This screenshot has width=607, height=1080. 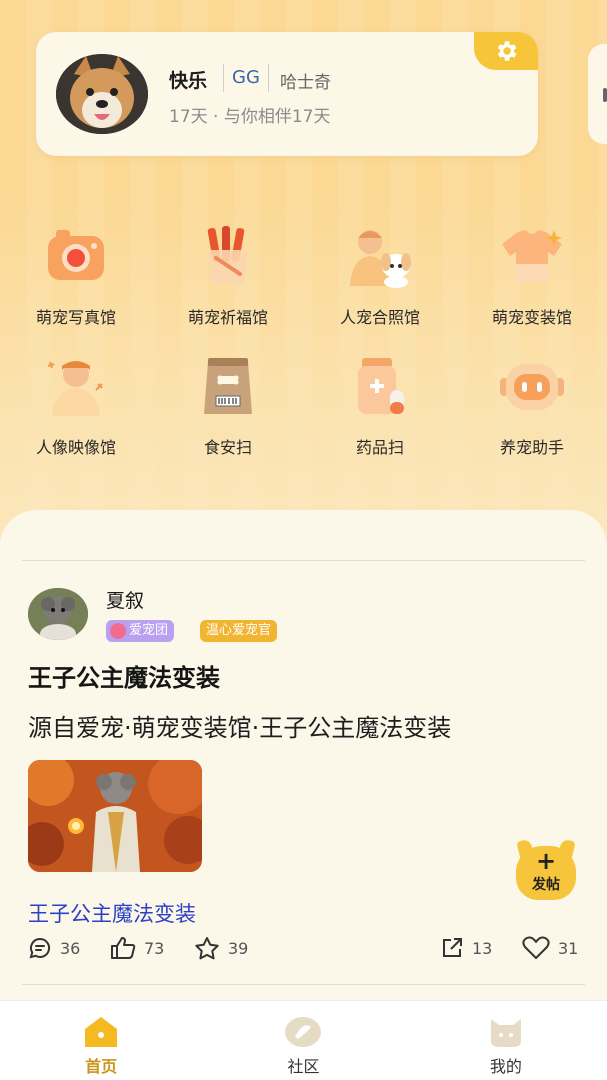 I want to click on nav-mine: 我的, so click(x=506, y=1040).